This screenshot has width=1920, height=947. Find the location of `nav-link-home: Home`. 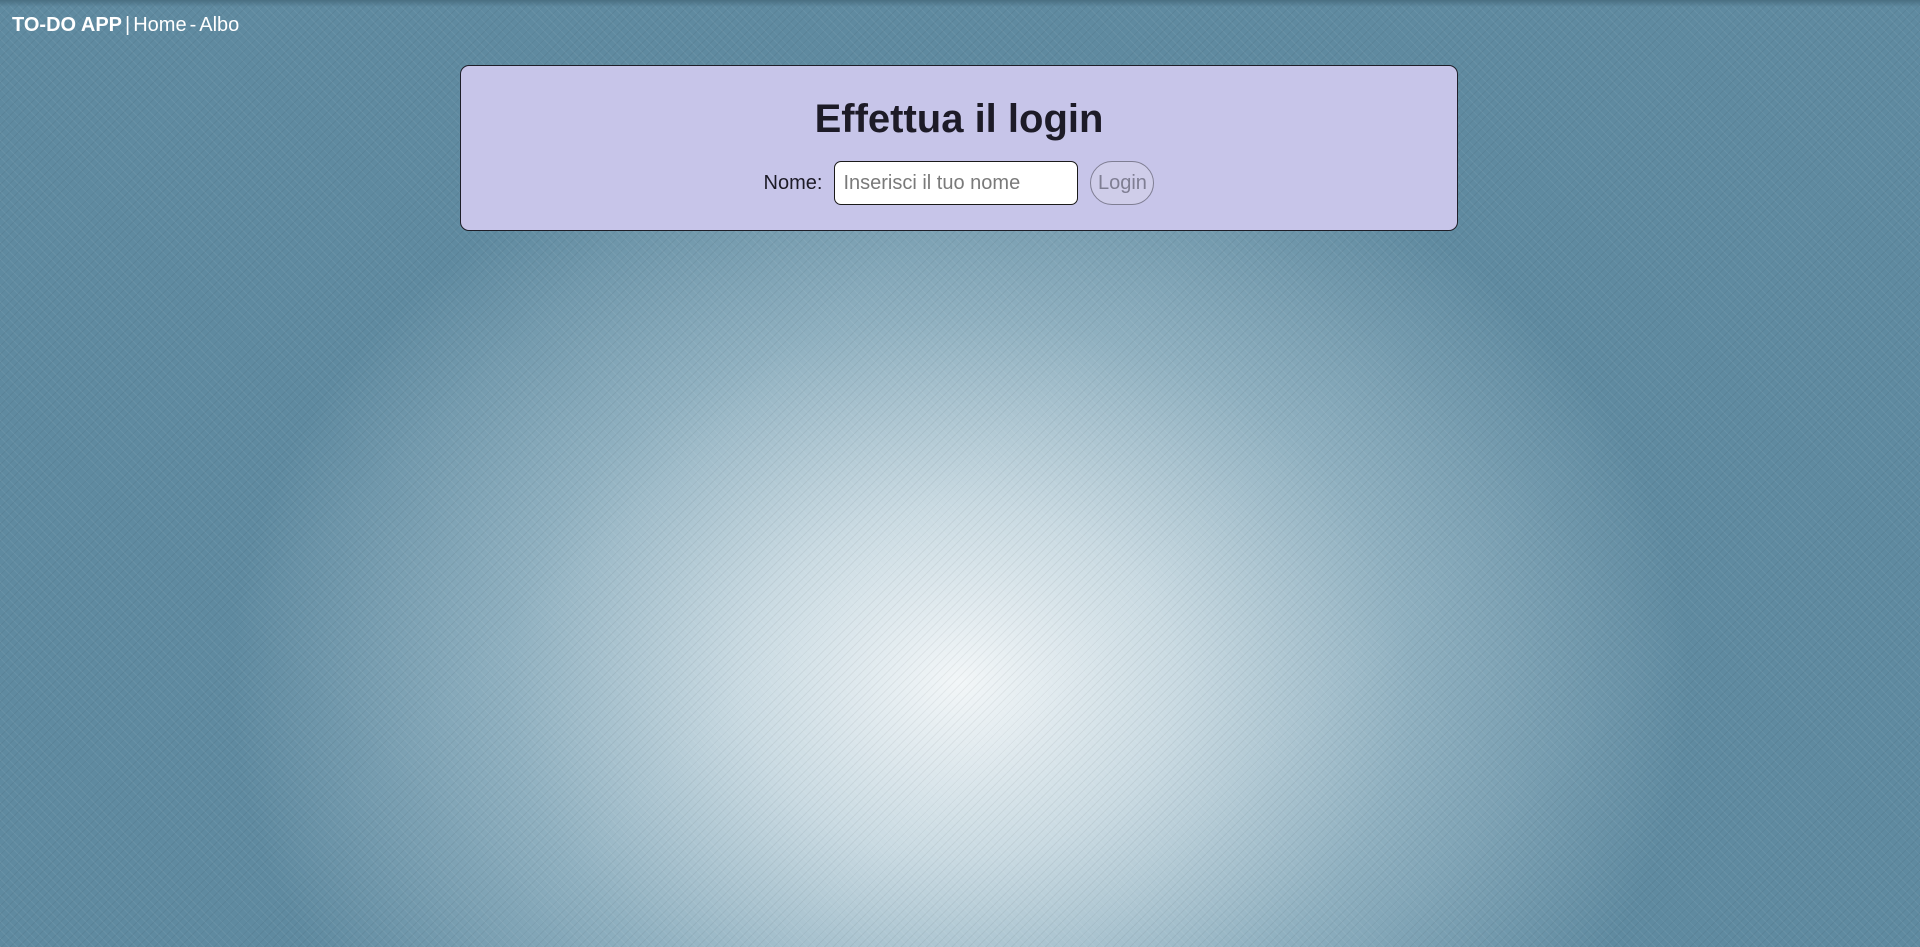

nav-link-home: Home is located at coordinates (159, 25).